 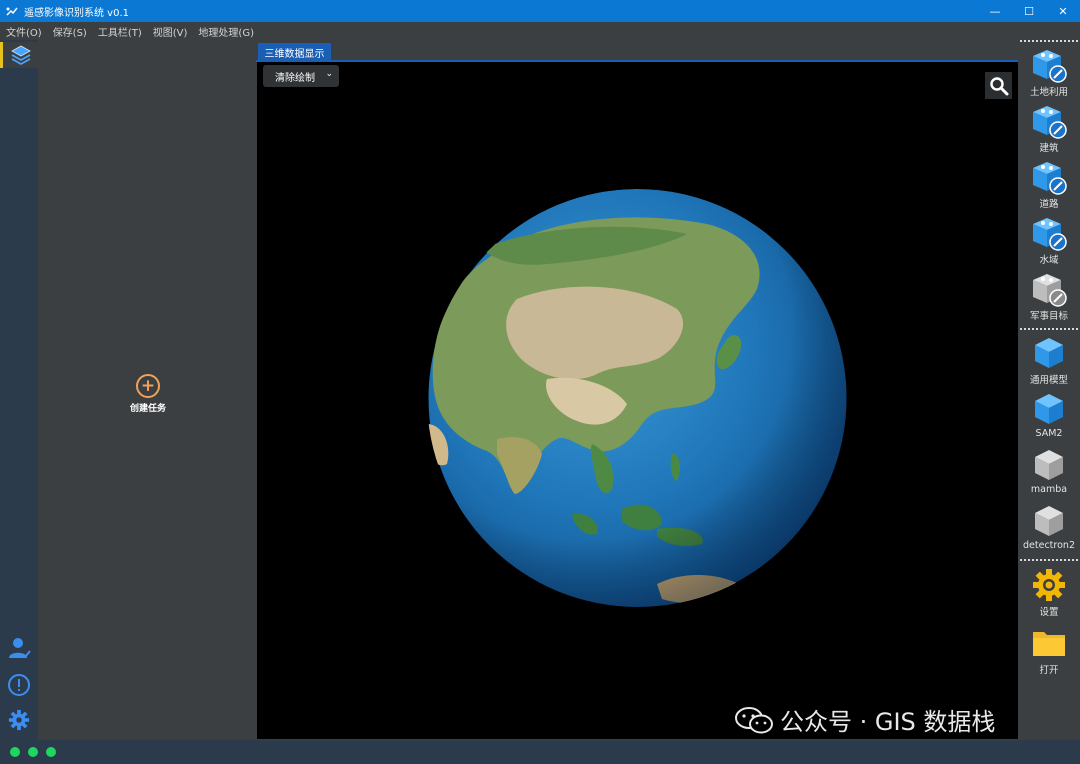 What do you see at coordinates (226, 31) in the screenshot?
I see `menu-geoprocessing: 地理处理(G)` at bounding box center [226, 31].